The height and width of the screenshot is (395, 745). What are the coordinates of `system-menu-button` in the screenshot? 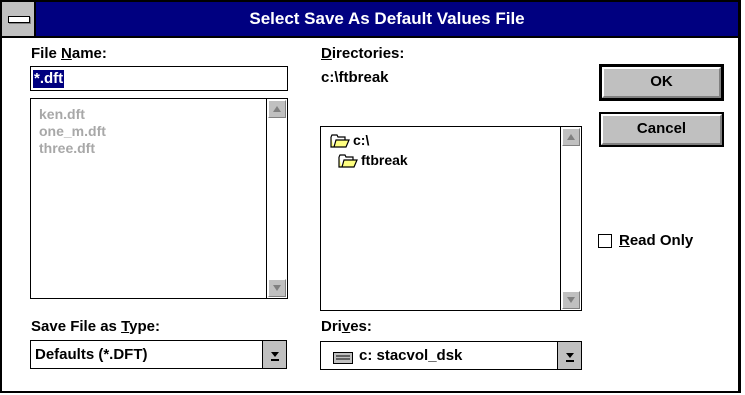 It's located at (19, 19).